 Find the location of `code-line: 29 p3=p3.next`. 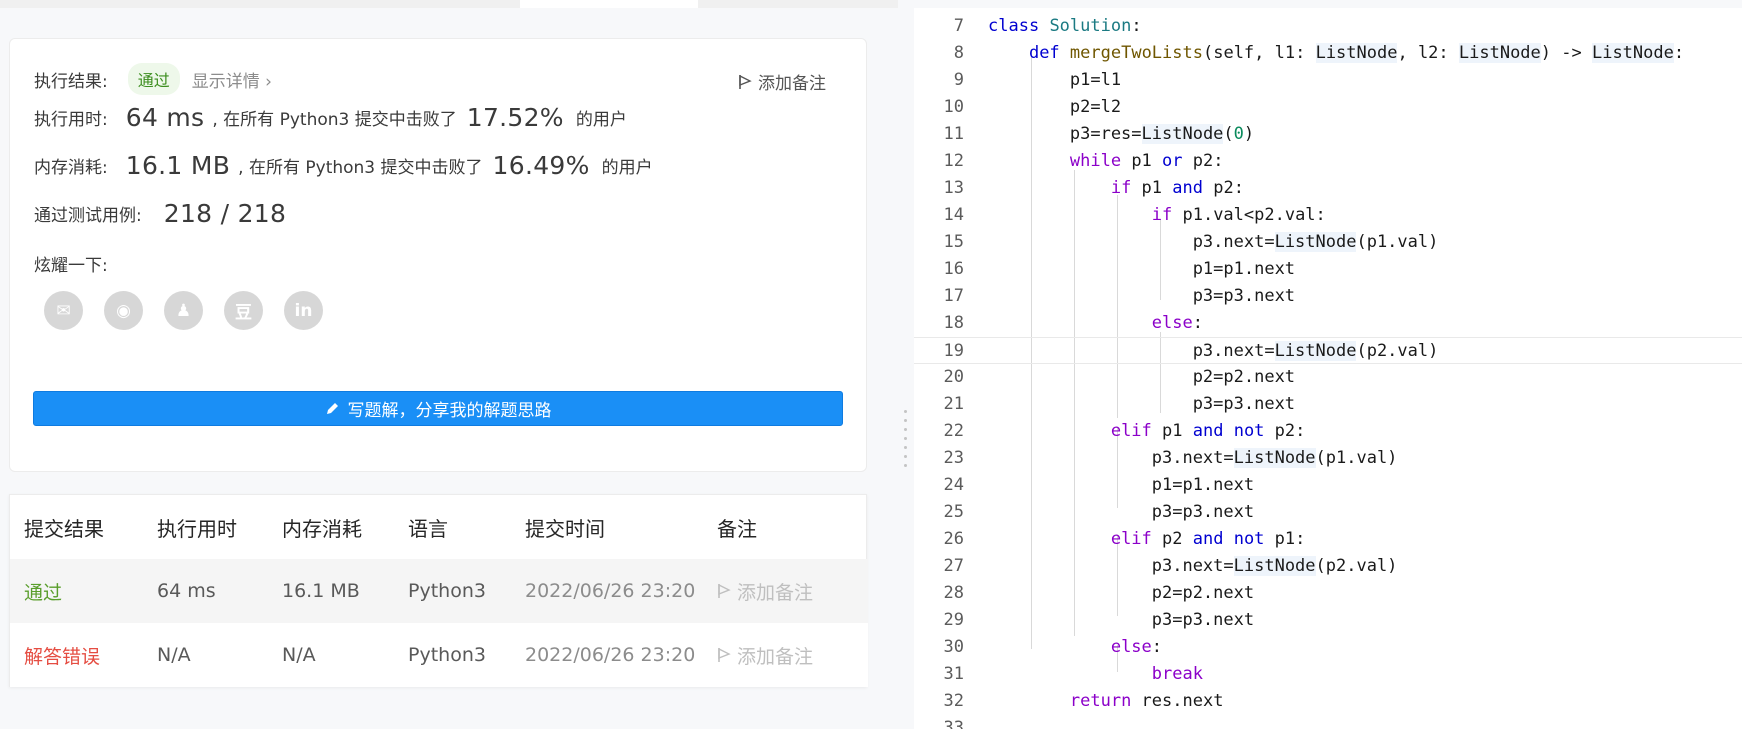

code-line: 29 p3=p3.next is located at coordinates (1099, 620).